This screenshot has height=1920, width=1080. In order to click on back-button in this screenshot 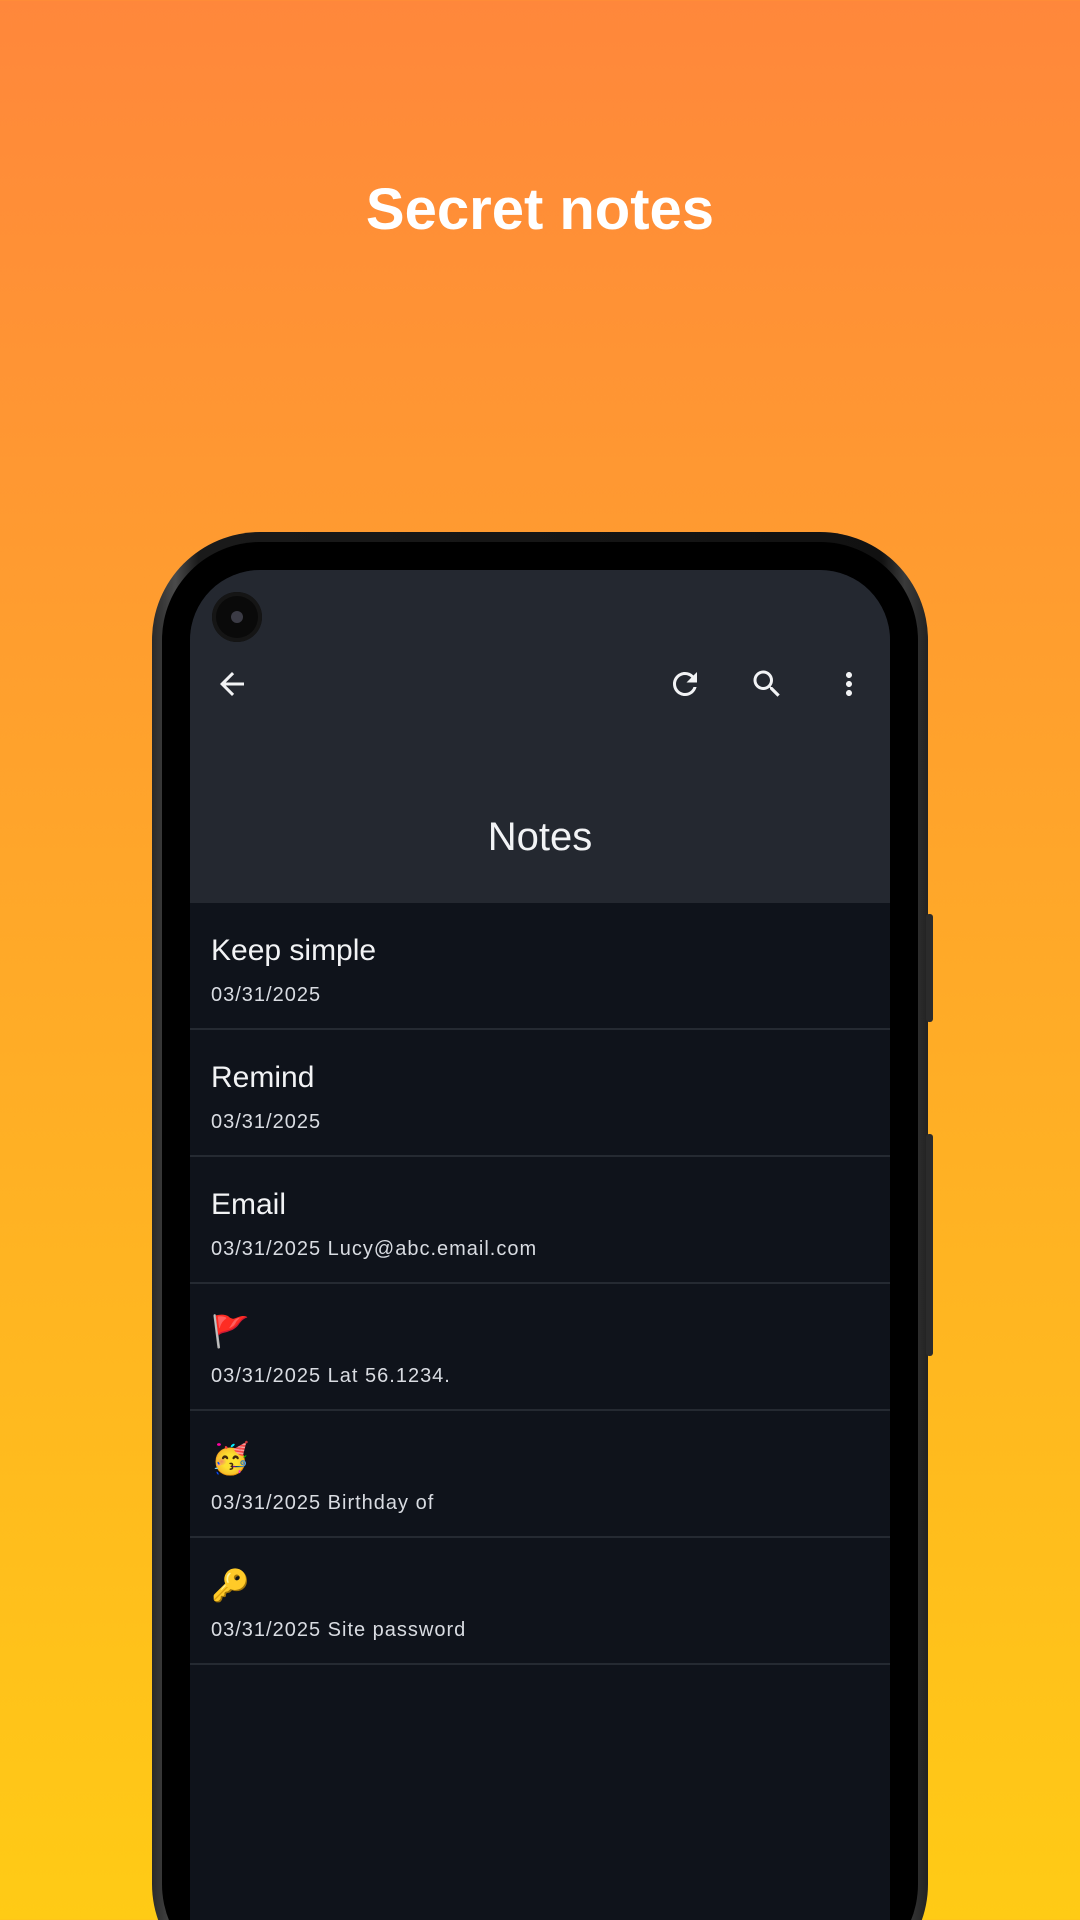, I will do `click(232, 684)`.